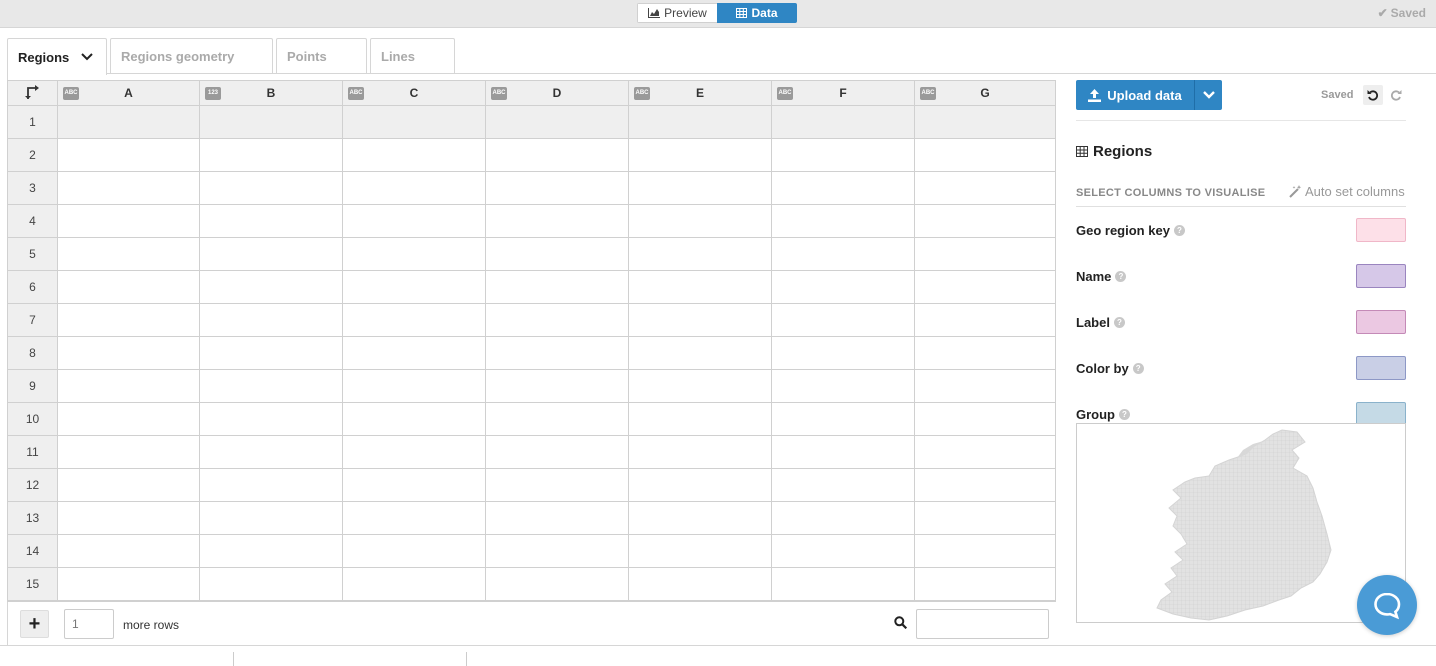  Describe the element at coordinates (1347, 191) in the screenshot. I see `auto-set-columns-button: Auto set columns` at that location.